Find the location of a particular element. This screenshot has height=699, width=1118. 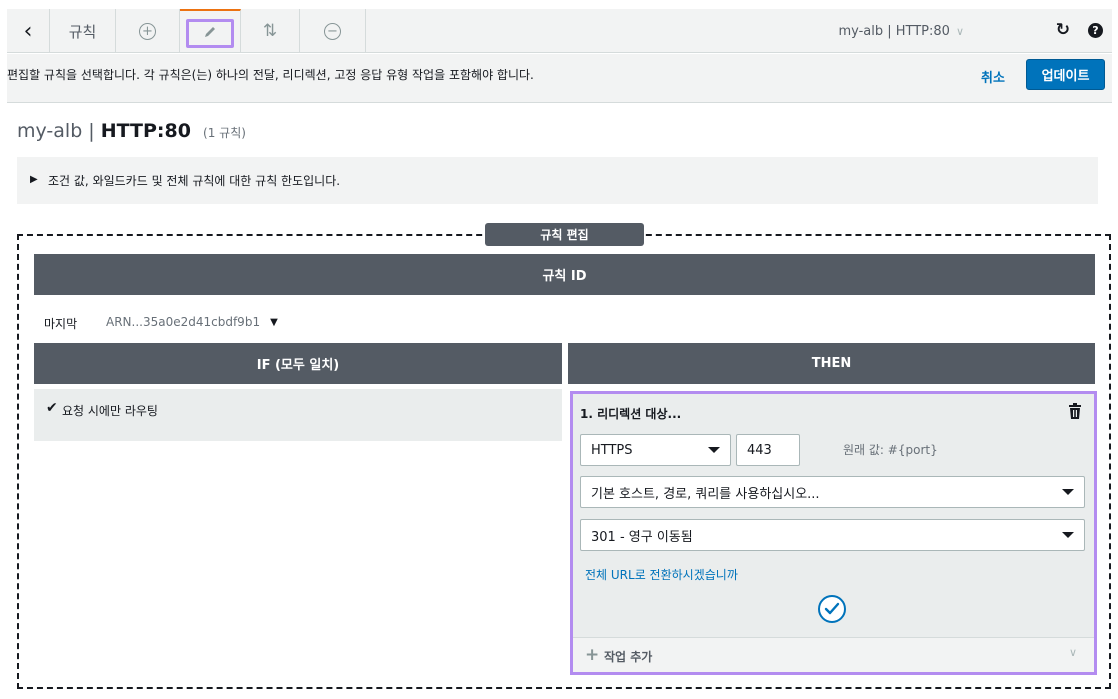

listener-name: HTTP:80 is located at coordinates (145, 131).